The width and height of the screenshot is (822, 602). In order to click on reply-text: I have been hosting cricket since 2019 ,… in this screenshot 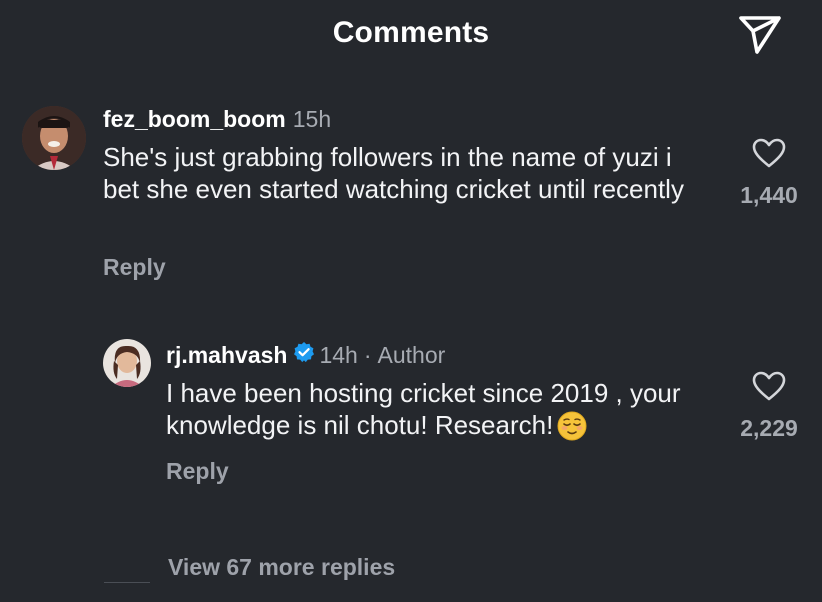, I will do `click(423, 409)`.